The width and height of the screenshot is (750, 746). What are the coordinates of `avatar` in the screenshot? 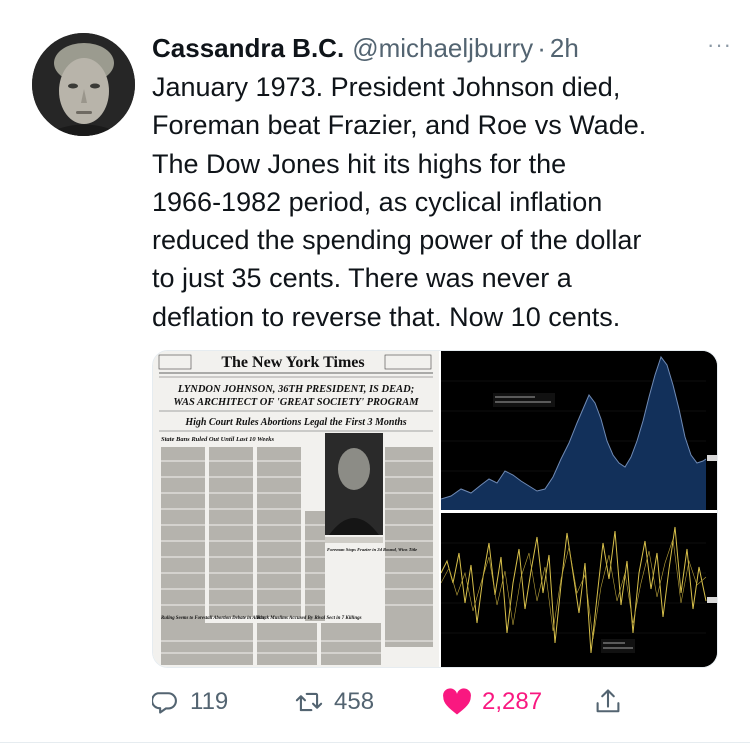 It's located at (83, 84).